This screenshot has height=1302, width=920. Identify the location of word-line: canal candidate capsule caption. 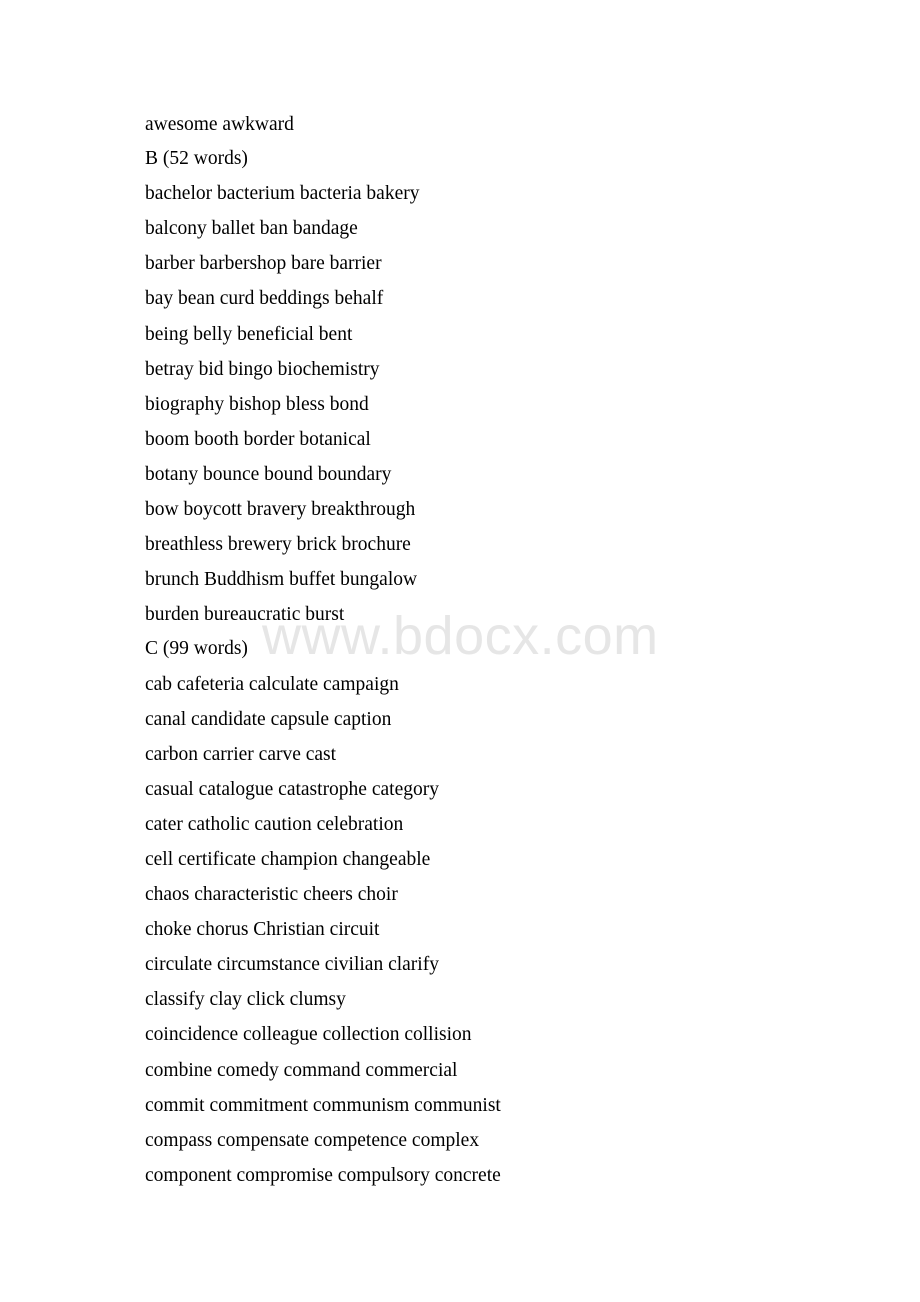
(268, 719).